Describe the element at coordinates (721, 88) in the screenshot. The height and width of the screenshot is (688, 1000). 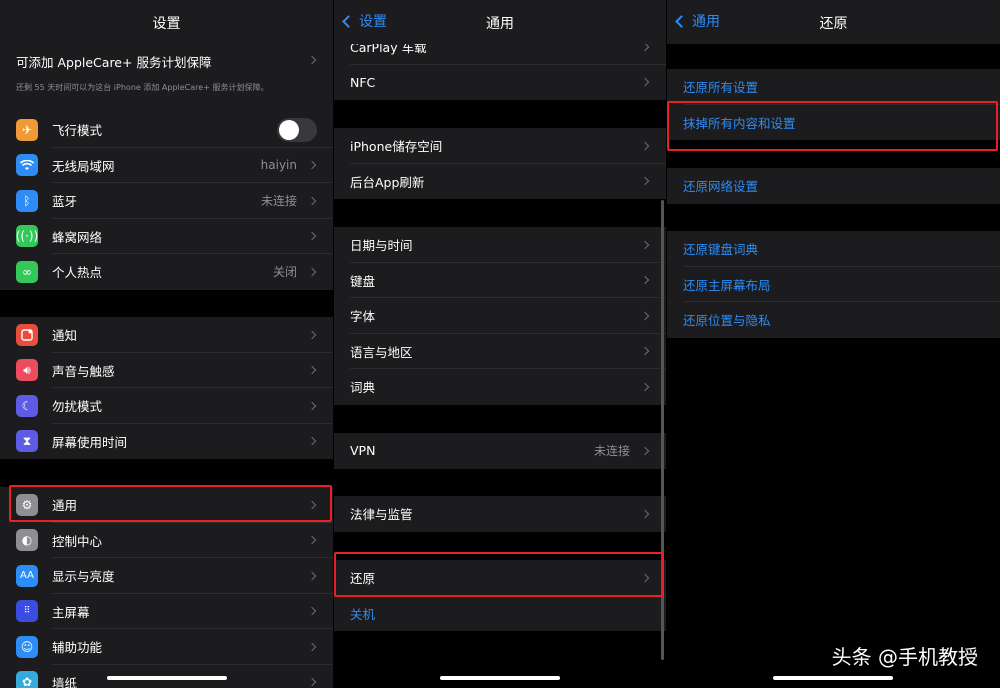
I see `reset-item-label: 还原所有设置` at that location.